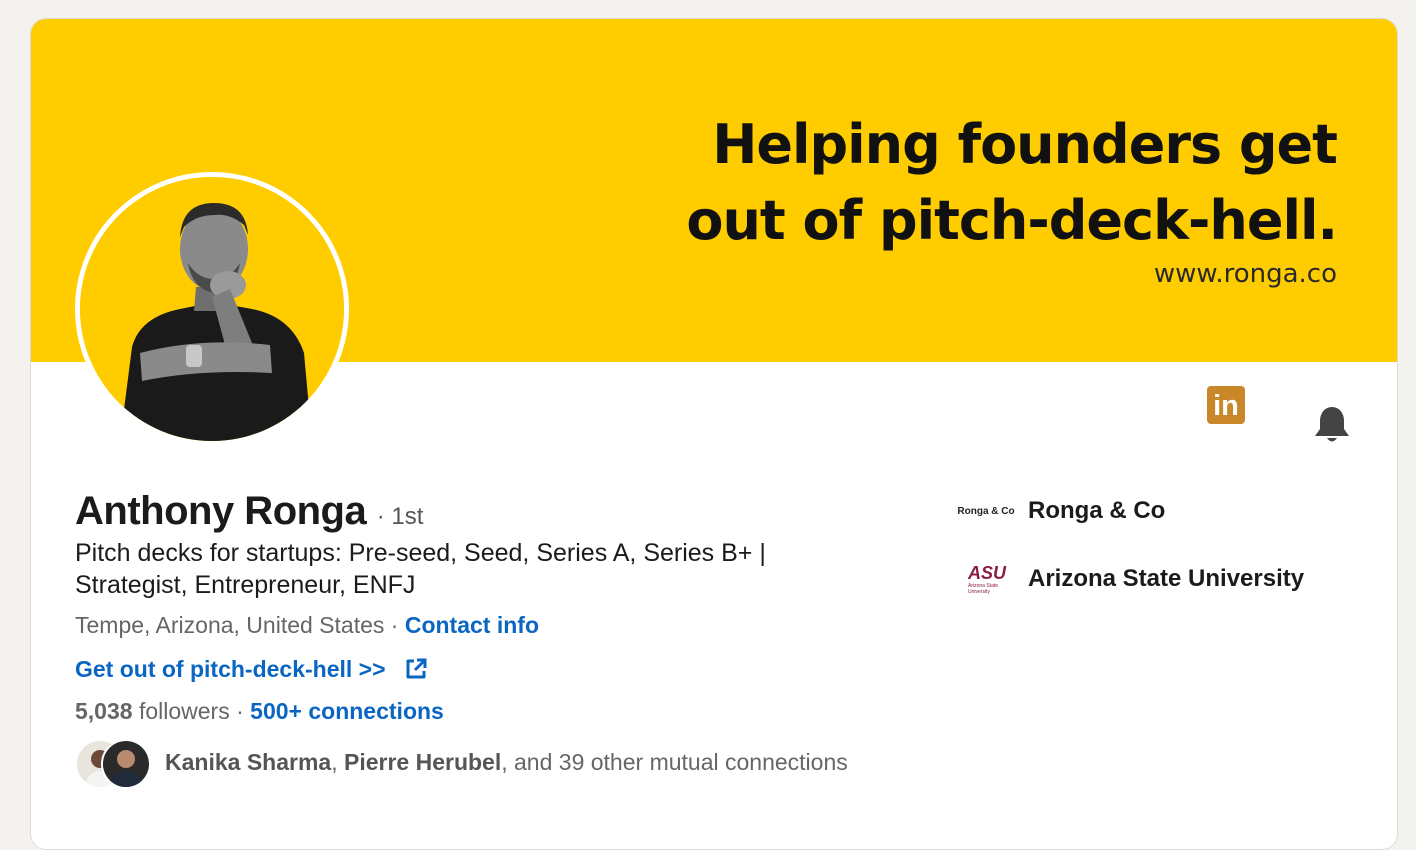  I want to click on profile-location: Tempe, Arizona, United States, so click(230, 625).